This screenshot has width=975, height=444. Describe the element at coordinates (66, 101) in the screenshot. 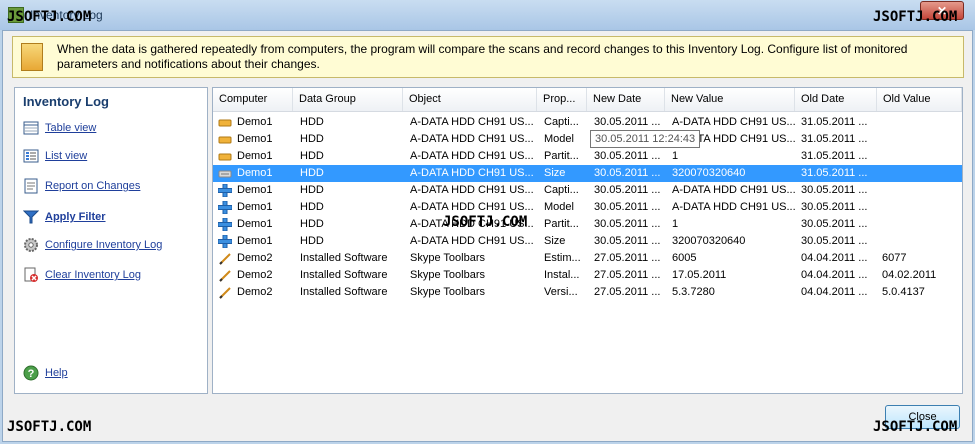

I see `sidebar-title: Inventory Log` at that location.